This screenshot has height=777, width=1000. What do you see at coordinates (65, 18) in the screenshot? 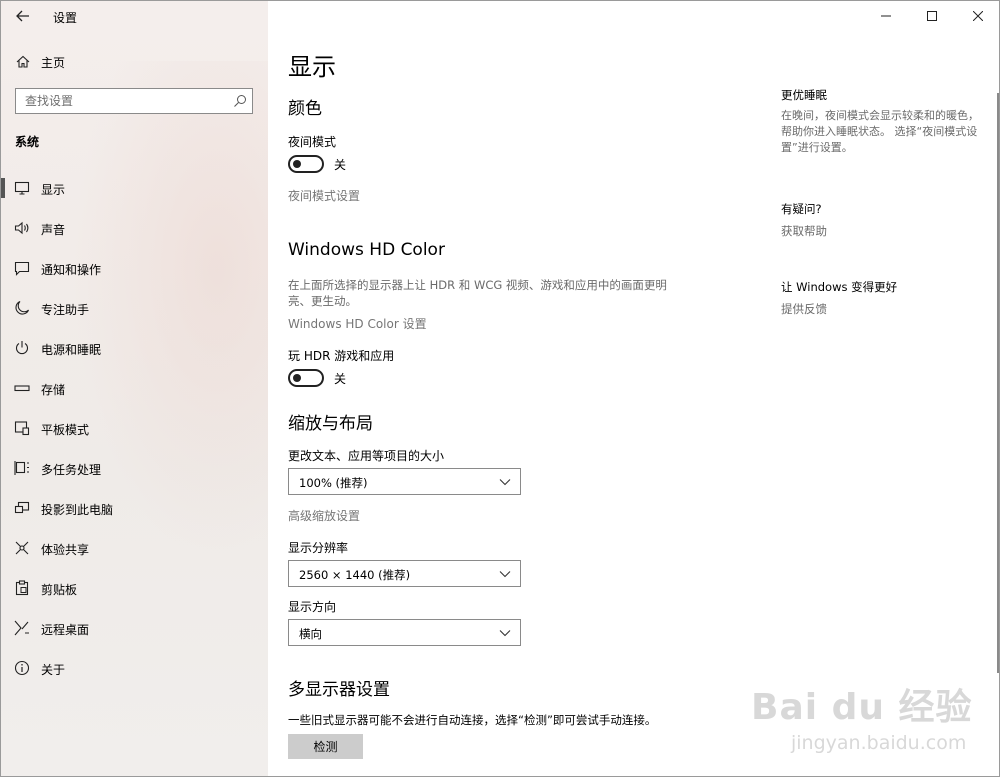
I see `window-title: 设置` at bounding box center [65, 18].